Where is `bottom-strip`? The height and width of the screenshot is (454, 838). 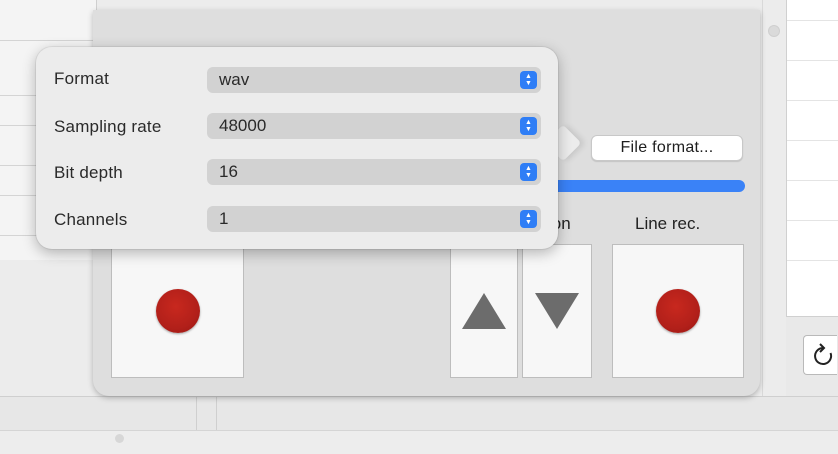
bottom-strip is located at coordinates (419, 413).